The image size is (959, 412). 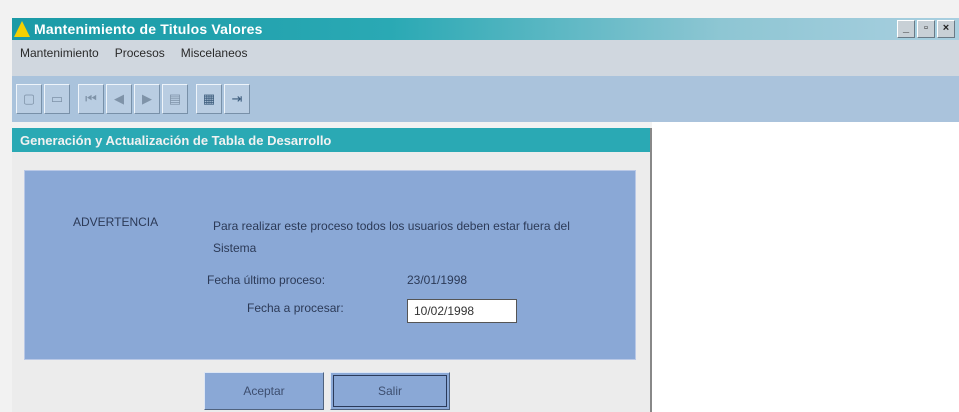 I want to click on warning-label: ADVERTENCIA, so click(x=116, y=222).